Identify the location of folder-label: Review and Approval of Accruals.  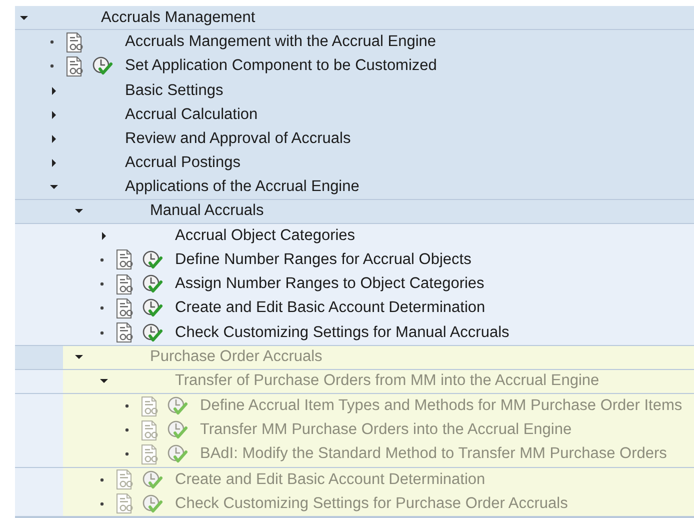
(238, 139).